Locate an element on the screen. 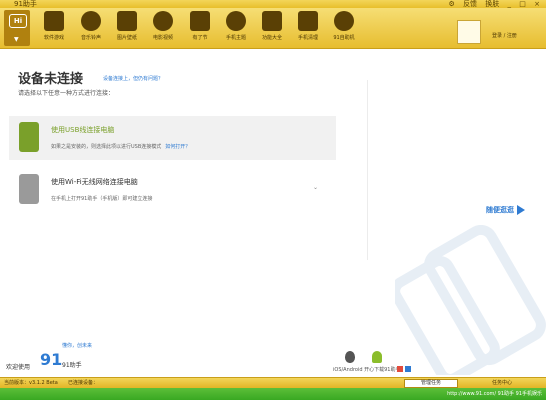  apple-icon is located at coordinates (350, 357).